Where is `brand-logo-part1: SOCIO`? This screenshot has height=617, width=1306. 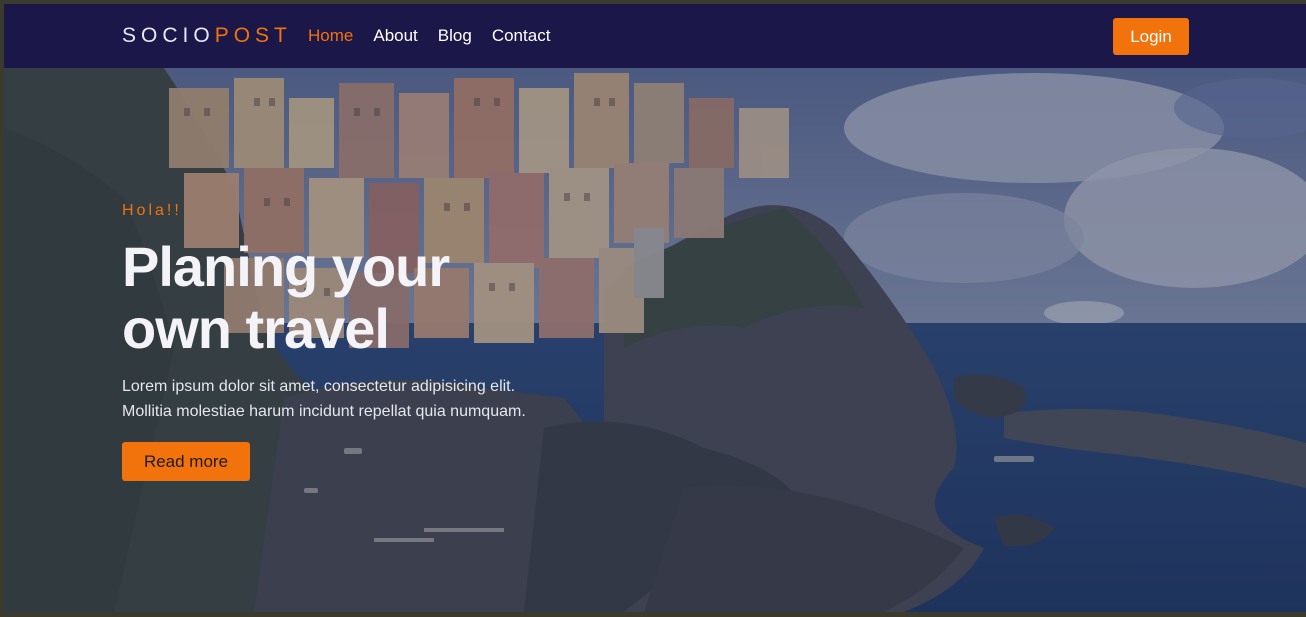
brand-logo-part1: SOCIO is located at coordinates (168, 35).